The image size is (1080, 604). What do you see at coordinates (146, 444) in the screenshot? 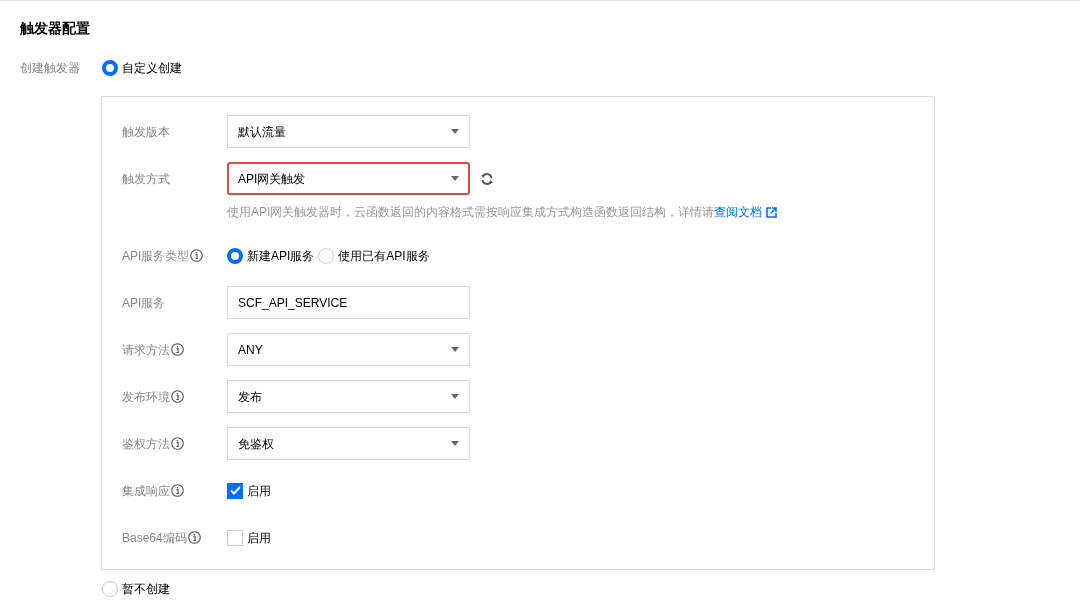
I see `field-label: 鉴权方法` at bounding box center [146, 444].